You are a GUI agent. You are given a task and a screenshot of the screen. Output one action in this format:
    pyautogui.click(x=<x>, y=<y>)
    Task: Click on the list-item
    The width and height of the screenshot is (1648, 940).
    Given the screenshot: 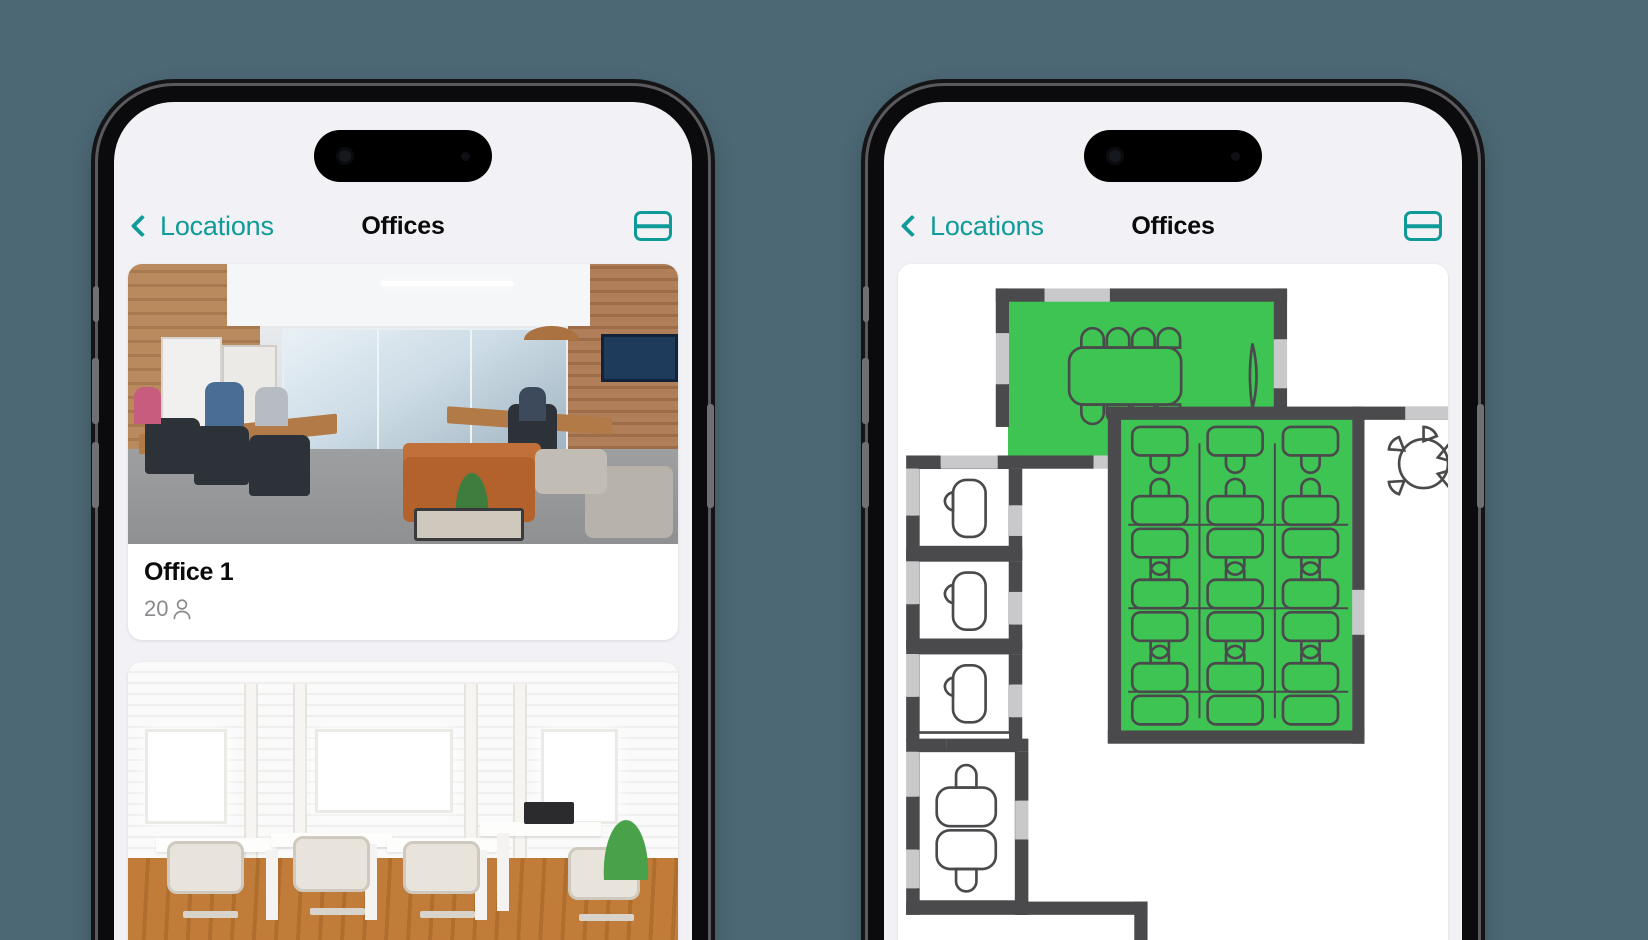 What is the action you would take?
    pyautogui.click(x=403, y=801)
    